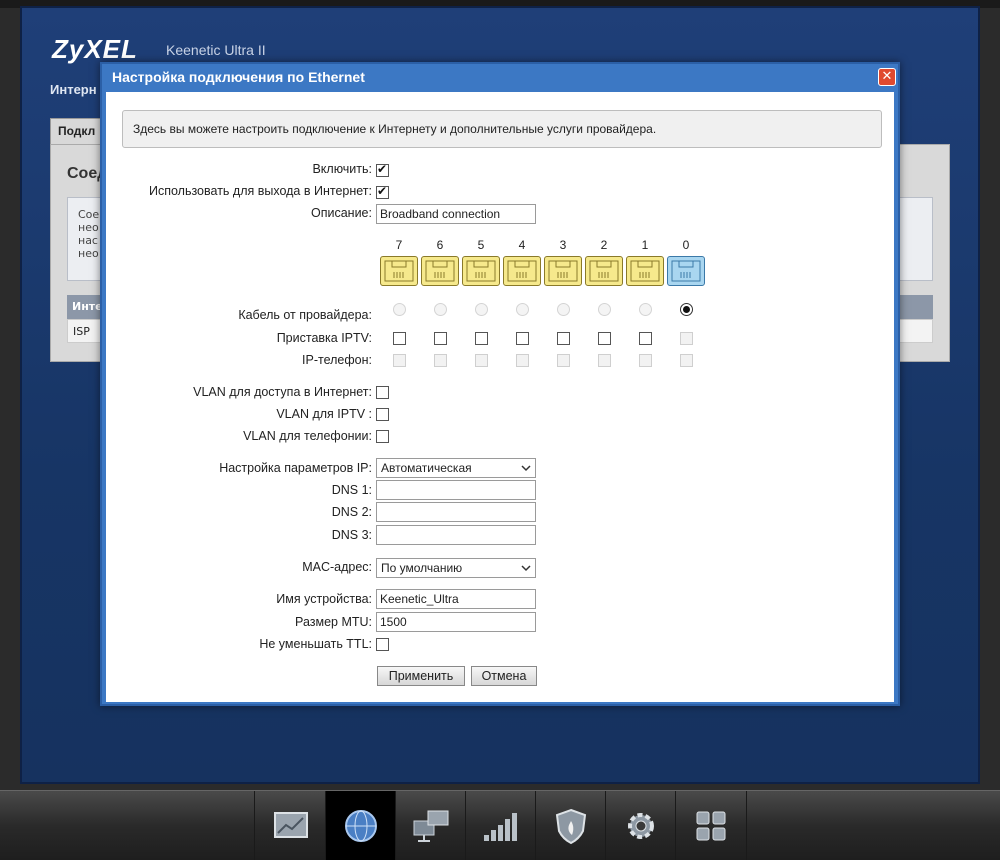 The image size is (1000, 860). I want to click on gear-icon, so click(641, 826).